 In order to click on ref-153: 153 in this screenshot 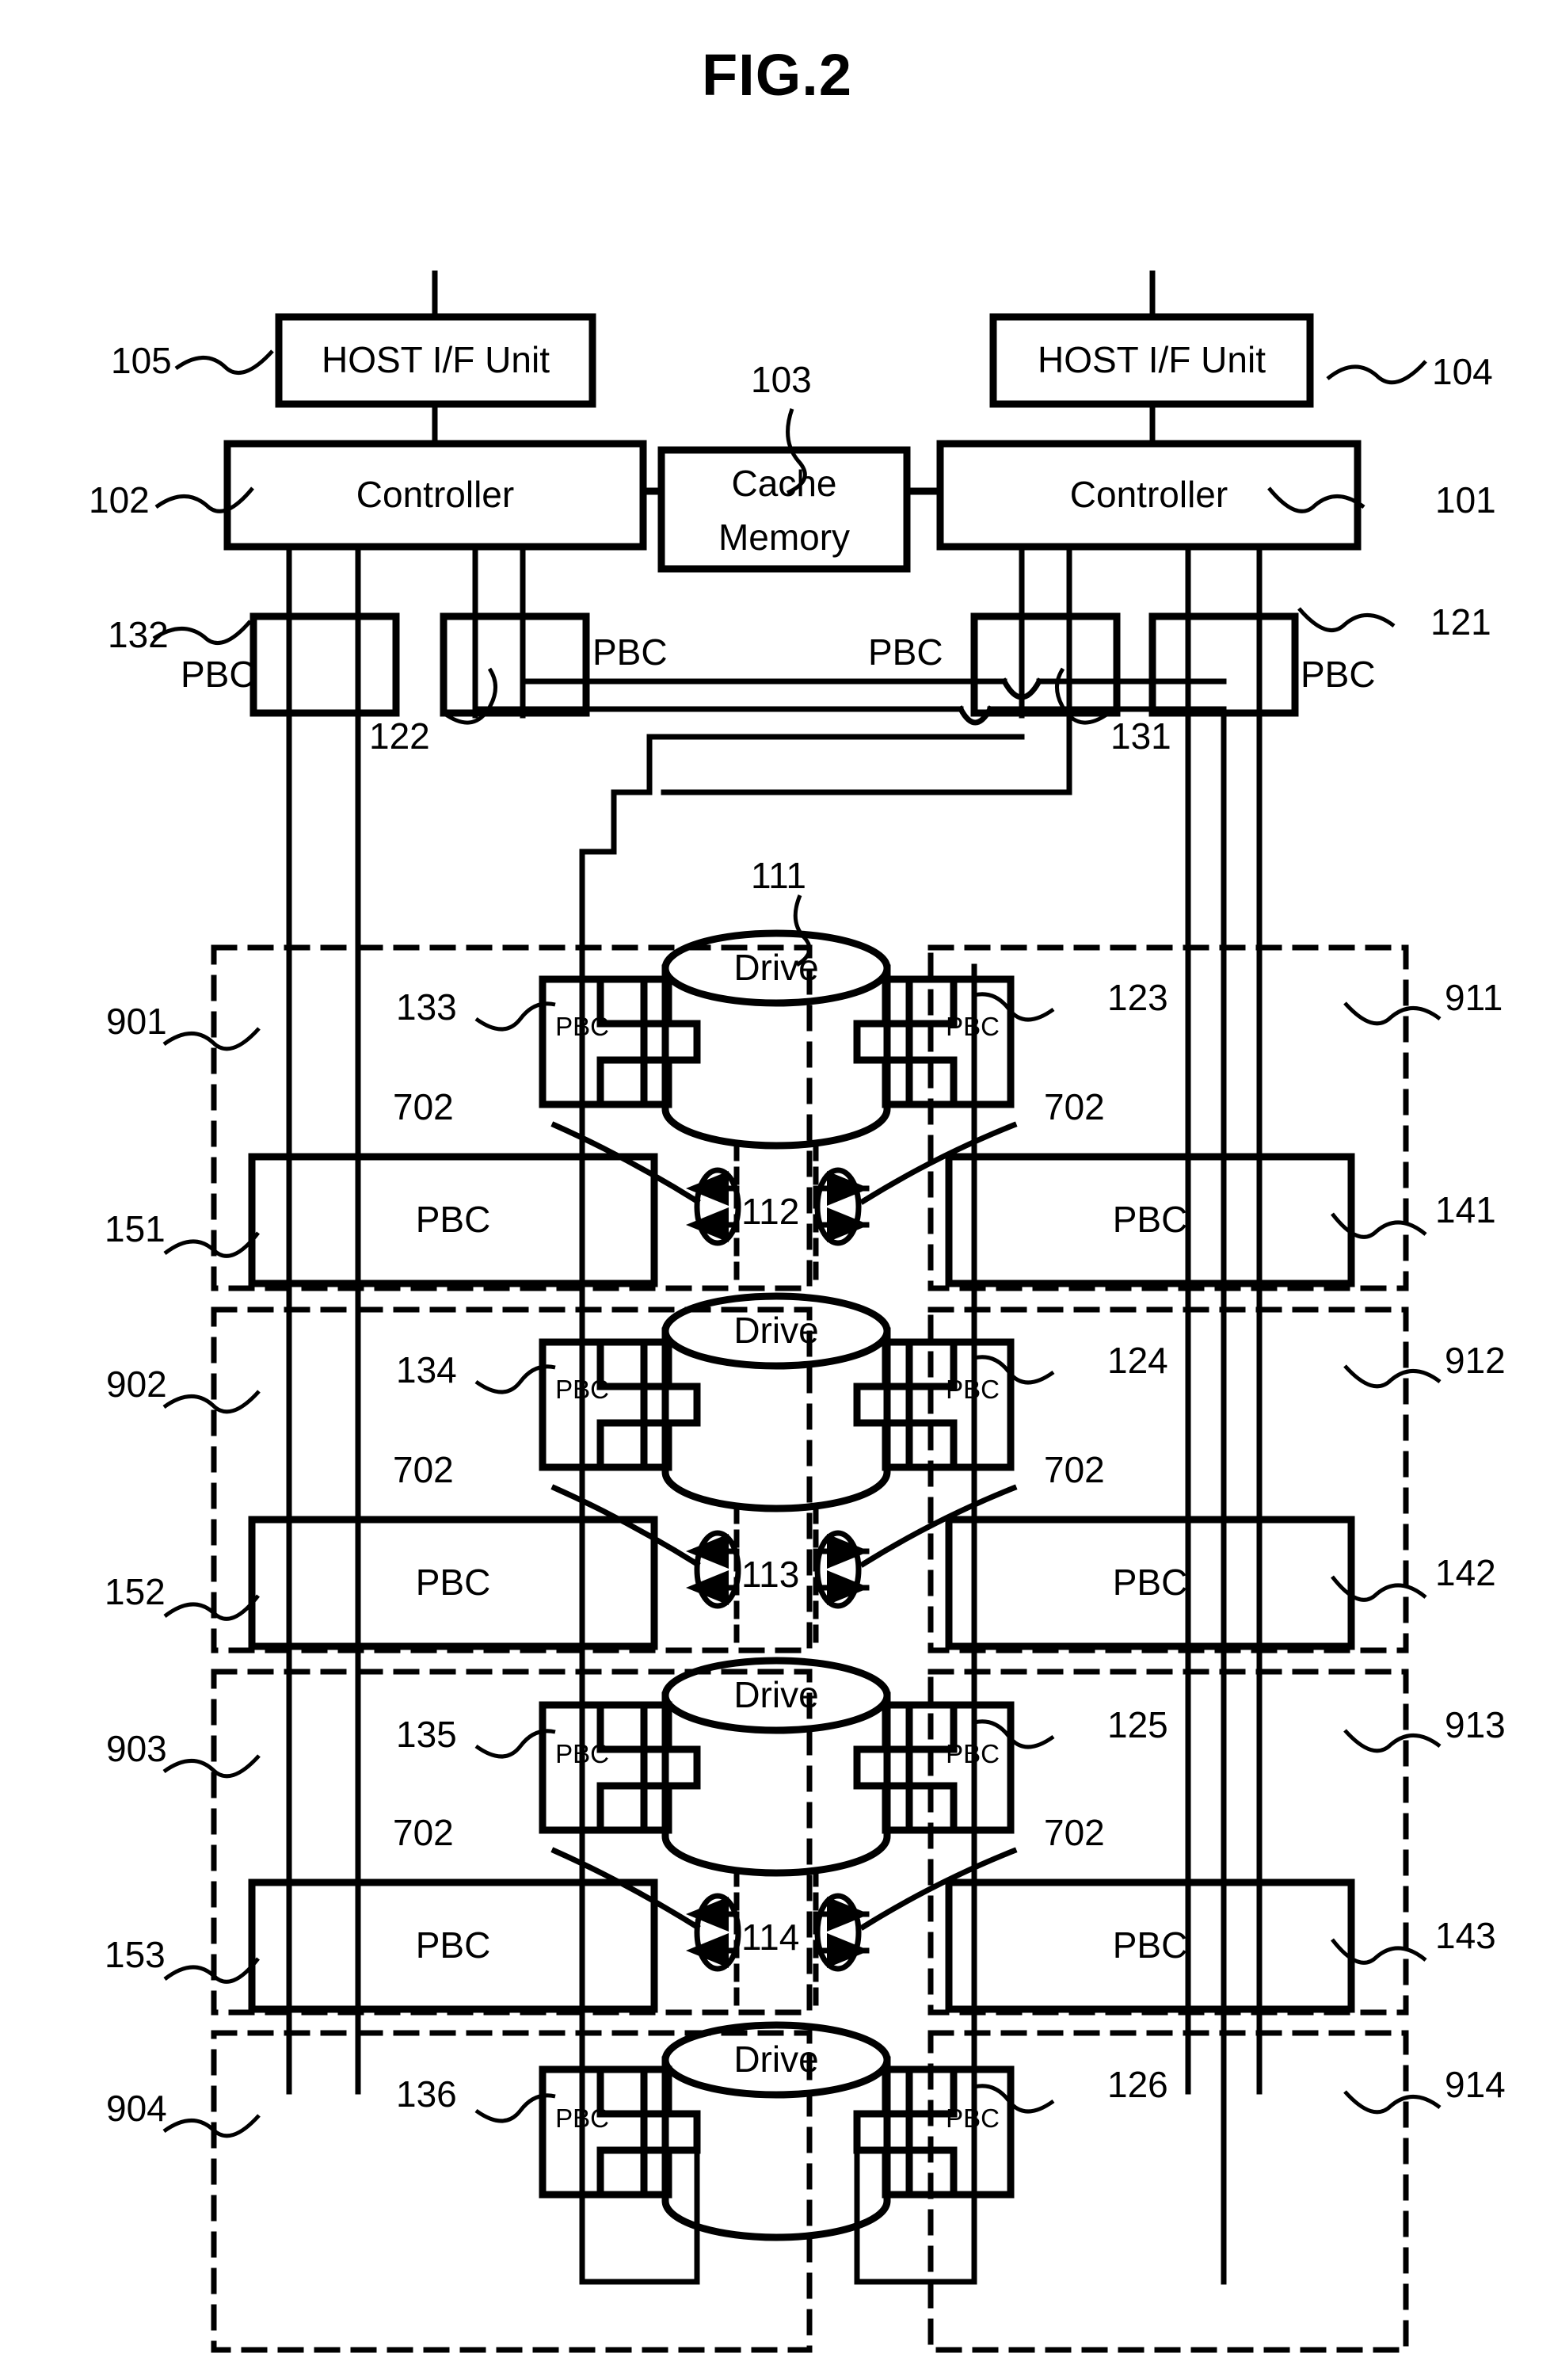, I will do `click(135, 1955)`.